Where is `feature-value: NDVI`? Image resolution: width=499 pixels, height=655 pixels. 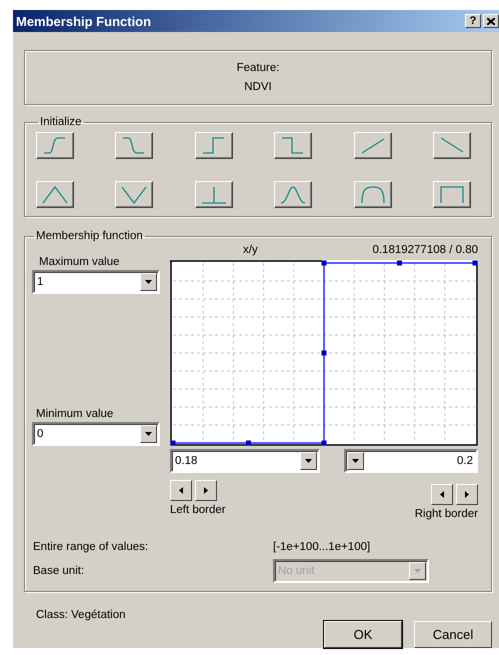
feature-value: NDVI is located at coordinates (258, 87).